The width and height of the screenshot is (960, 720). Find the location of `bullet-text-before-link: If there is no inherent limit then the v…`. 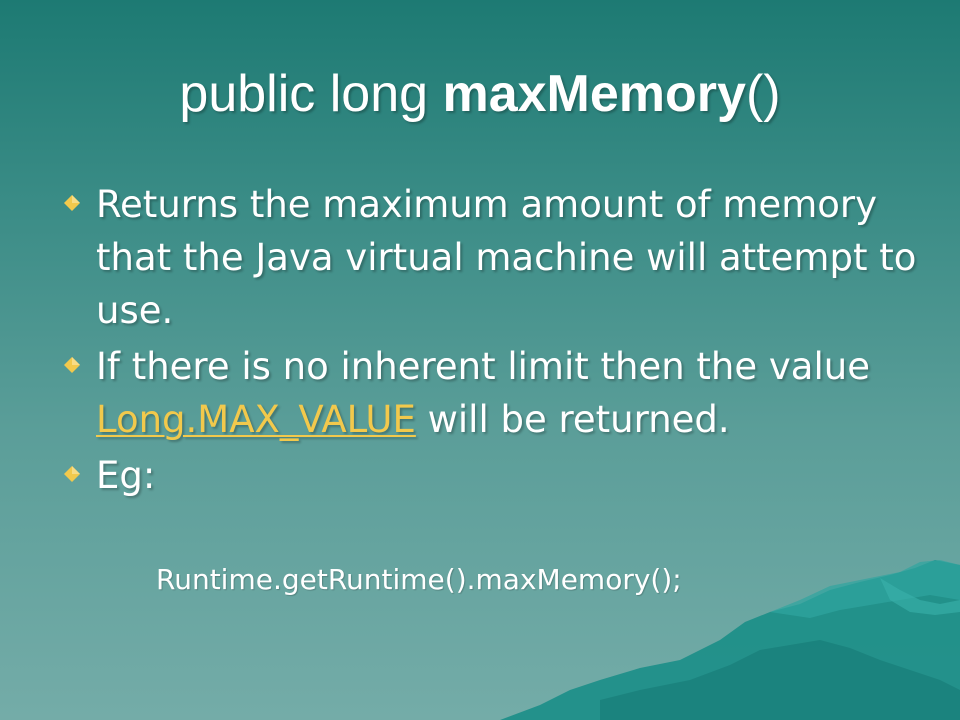

bullet-text-before-link: If there is no inherent limit then the v… is located at coordinates (483, 366).